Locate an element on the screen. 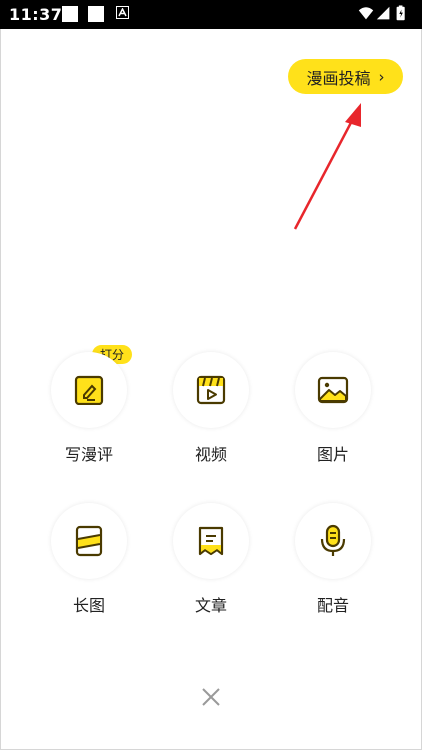  status-time: 11:37 is located at coordinates (36, 14).